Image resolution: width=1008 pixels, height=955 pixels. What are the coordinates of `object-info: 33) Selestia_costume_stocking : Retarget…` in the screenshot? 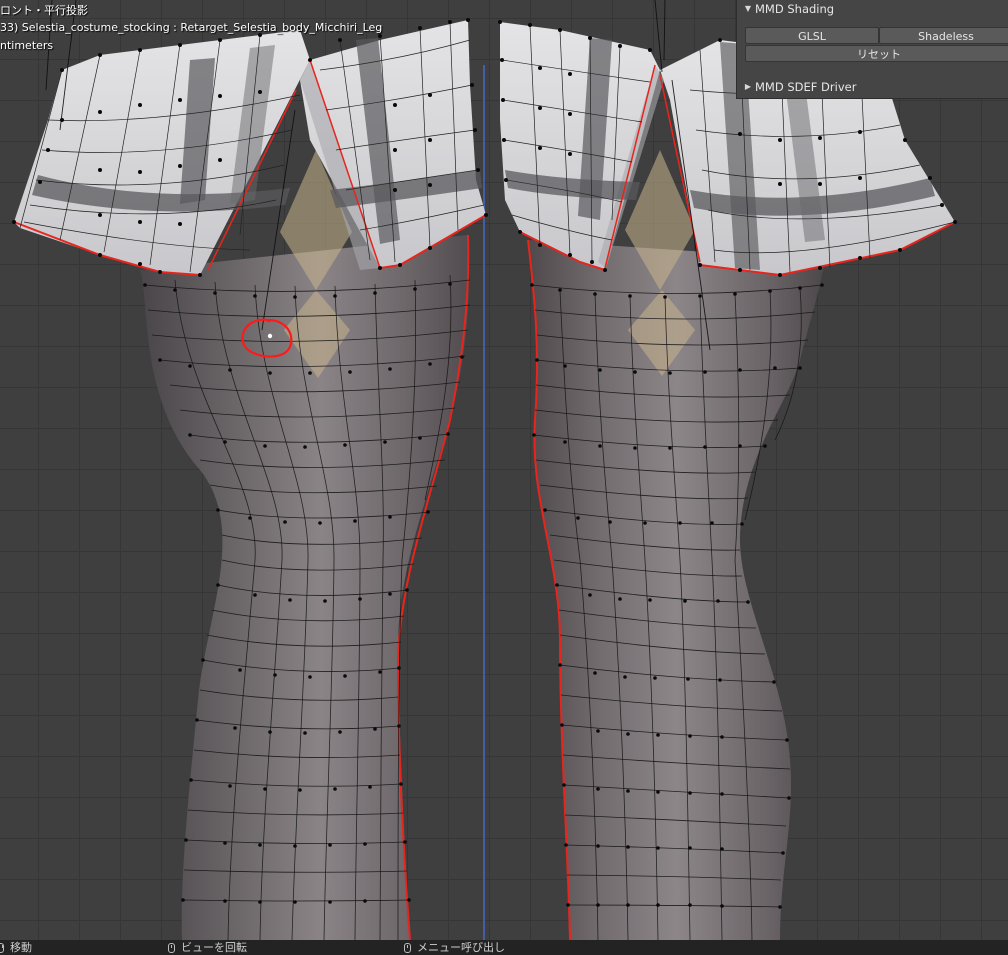 It's located at (191, 27).